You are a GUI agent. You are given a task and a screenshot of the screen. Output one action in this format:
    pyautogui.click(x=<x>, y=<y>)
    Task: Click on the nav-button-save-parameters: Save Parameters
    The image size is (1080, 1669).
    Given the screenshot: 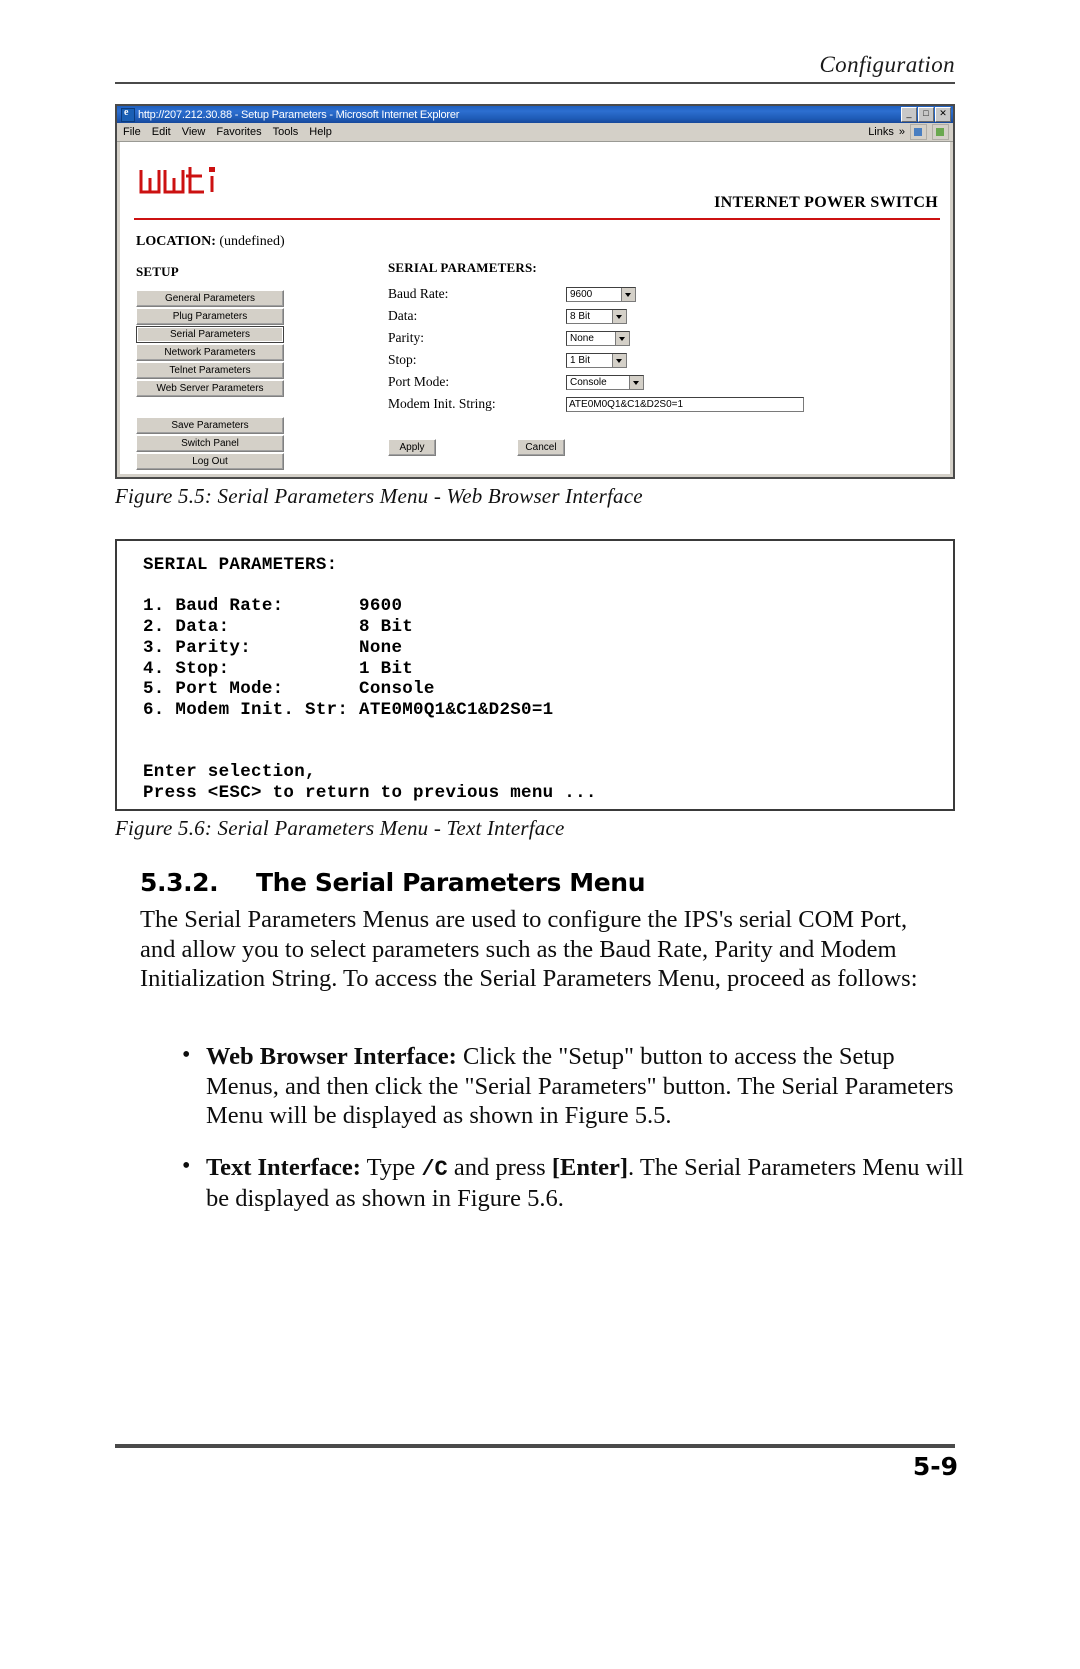 What is the action you would take?
    pyautogui.click(x=210, y=425)
    